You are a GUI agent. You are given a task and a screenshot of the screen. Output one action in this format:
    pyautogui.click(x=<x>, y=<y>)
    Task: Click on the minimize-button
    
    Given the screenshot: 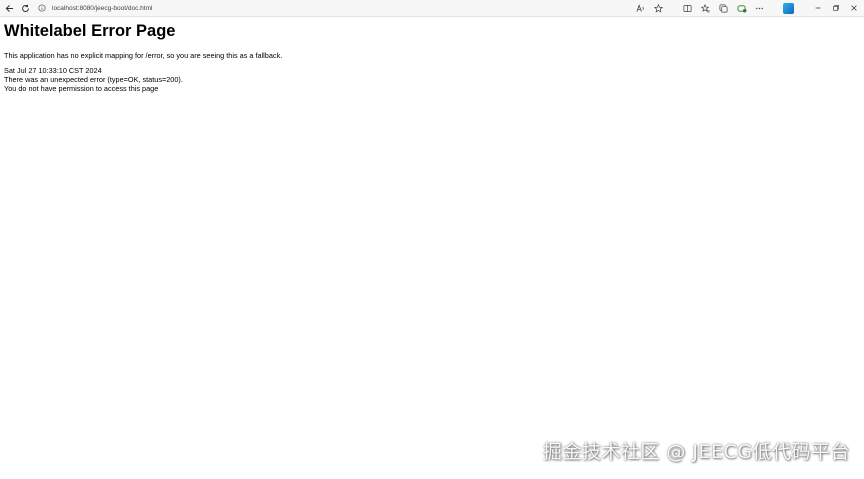 What is the action you would take?
    pyautogui.click(x=817, y=8)
    